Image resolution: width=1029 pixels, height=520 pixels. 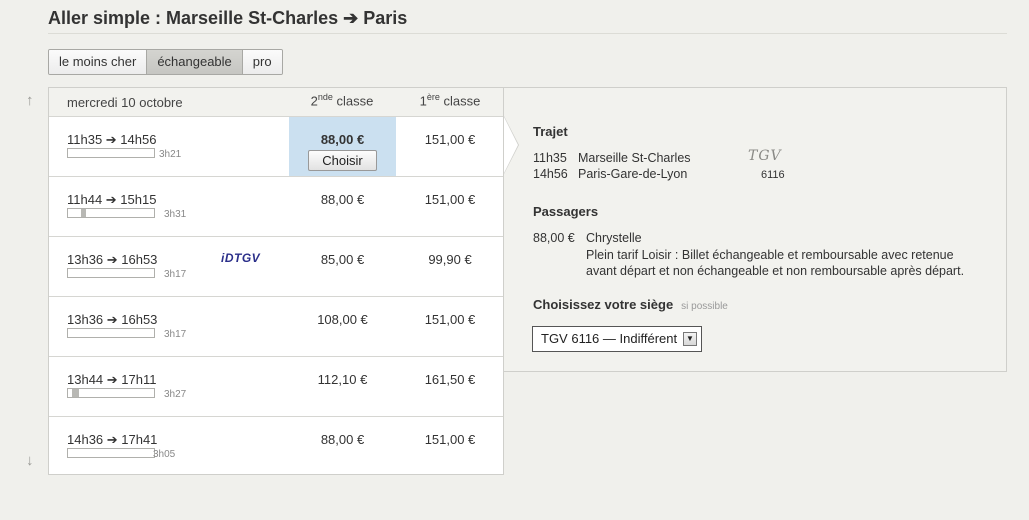 I want to click on second-class-price-cell: 108,00 €, so click(x=342, y=326).